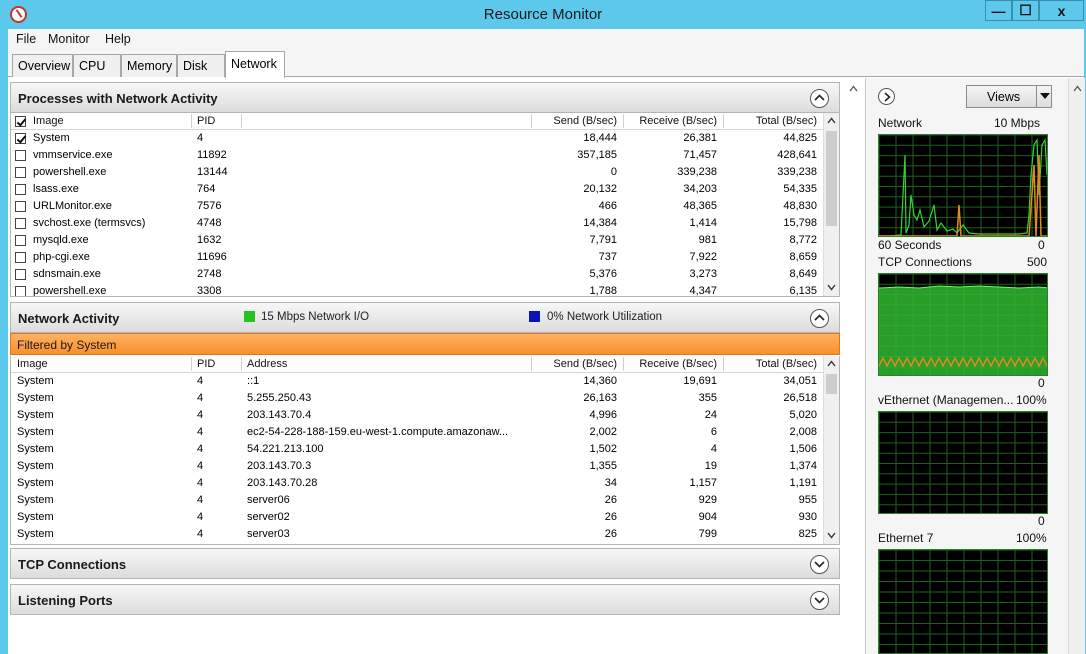 This screenshot has width=1086, height=654. I want to click on expand-tcp-connections-button, so click(819, 564).